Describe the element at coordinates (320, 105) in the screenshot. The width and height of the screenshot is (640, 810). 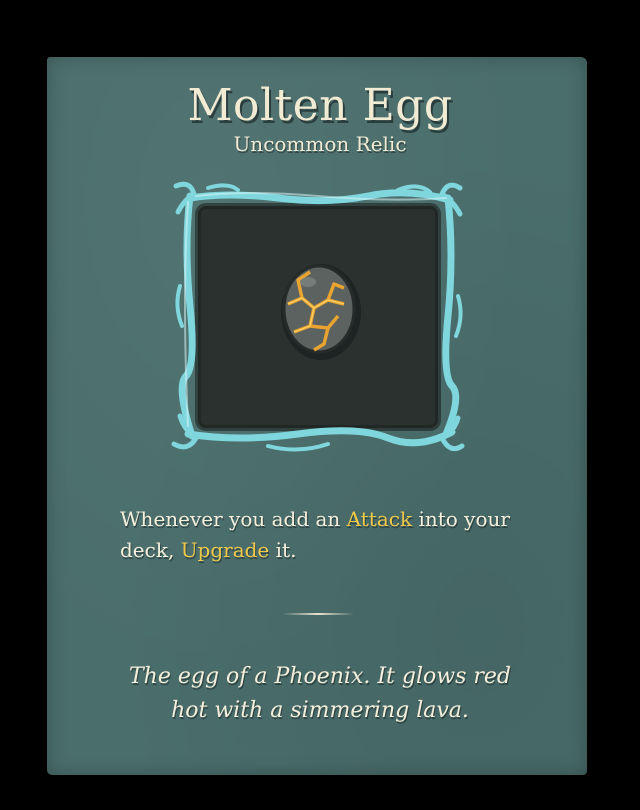
I see `relic-title: Molten Egg` at that location.